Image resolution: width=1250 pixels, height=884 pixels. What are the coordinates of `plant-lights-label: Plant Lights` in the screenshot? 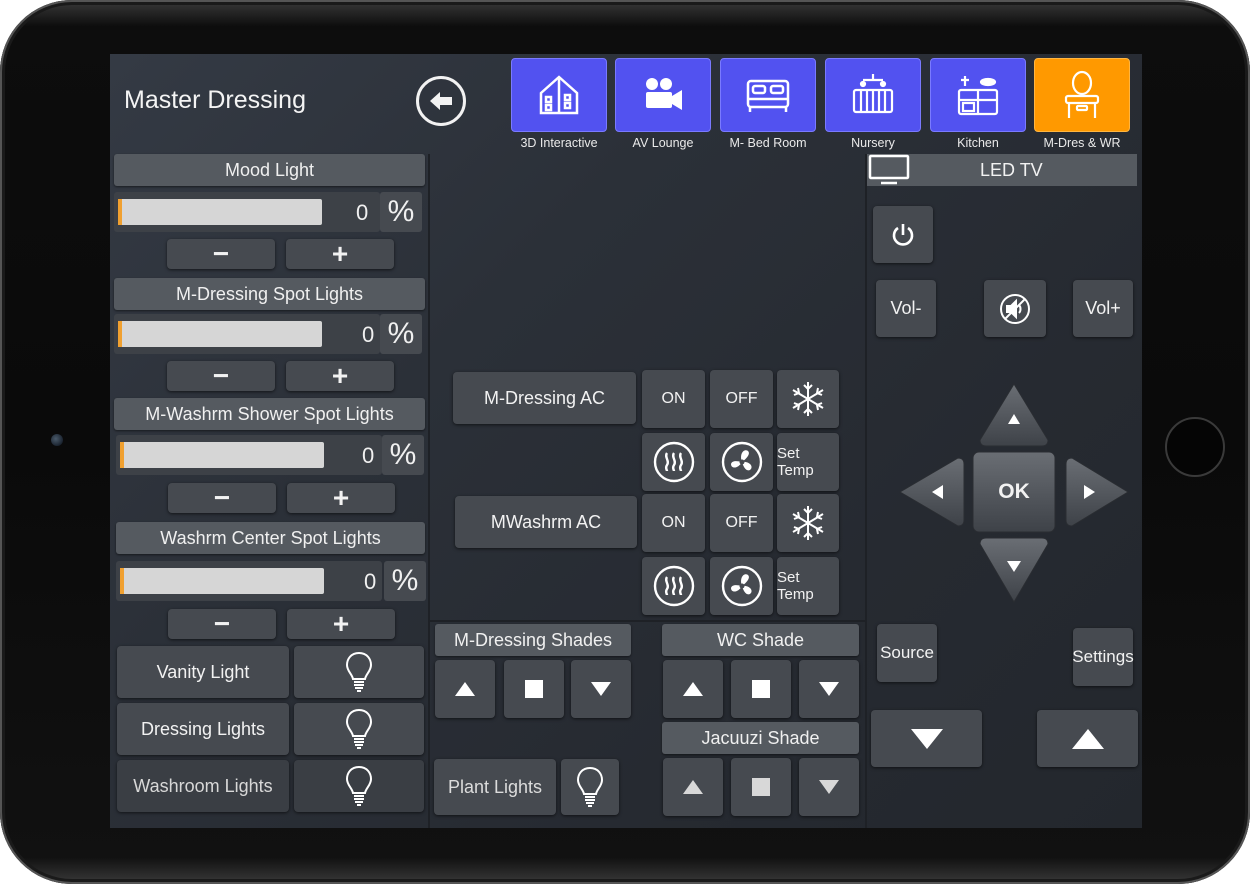 It's located at (495, 786).